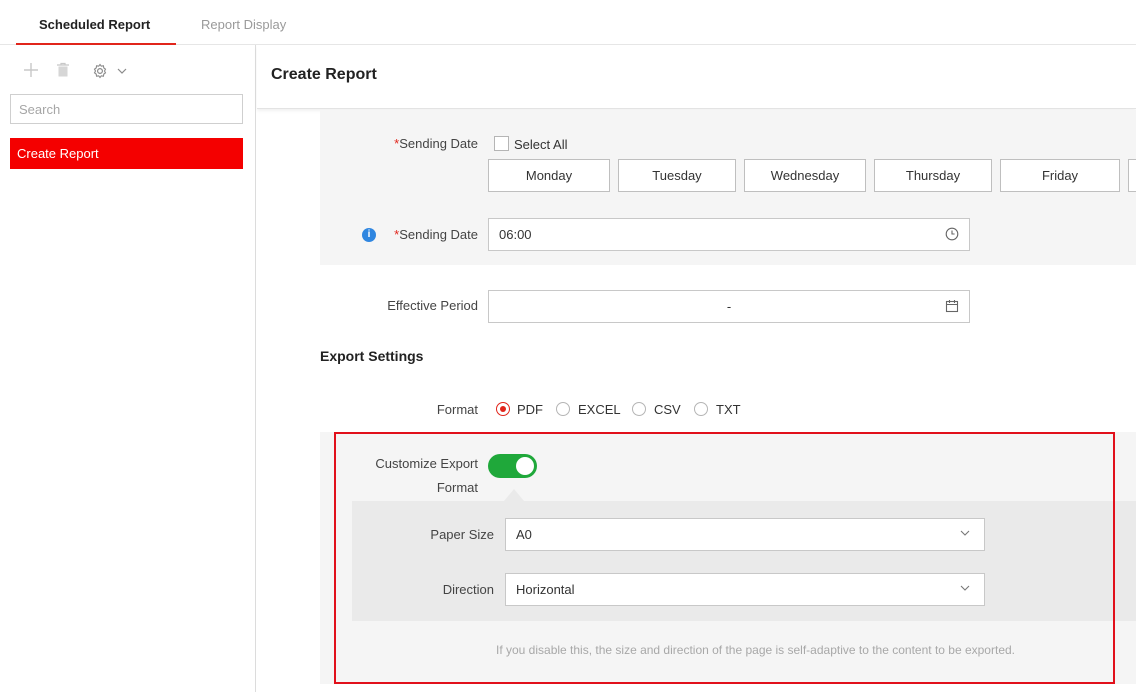 This screenshot has width=1136, height=692. I want to click on format-pdf-label: PDF, so click(530, 409).